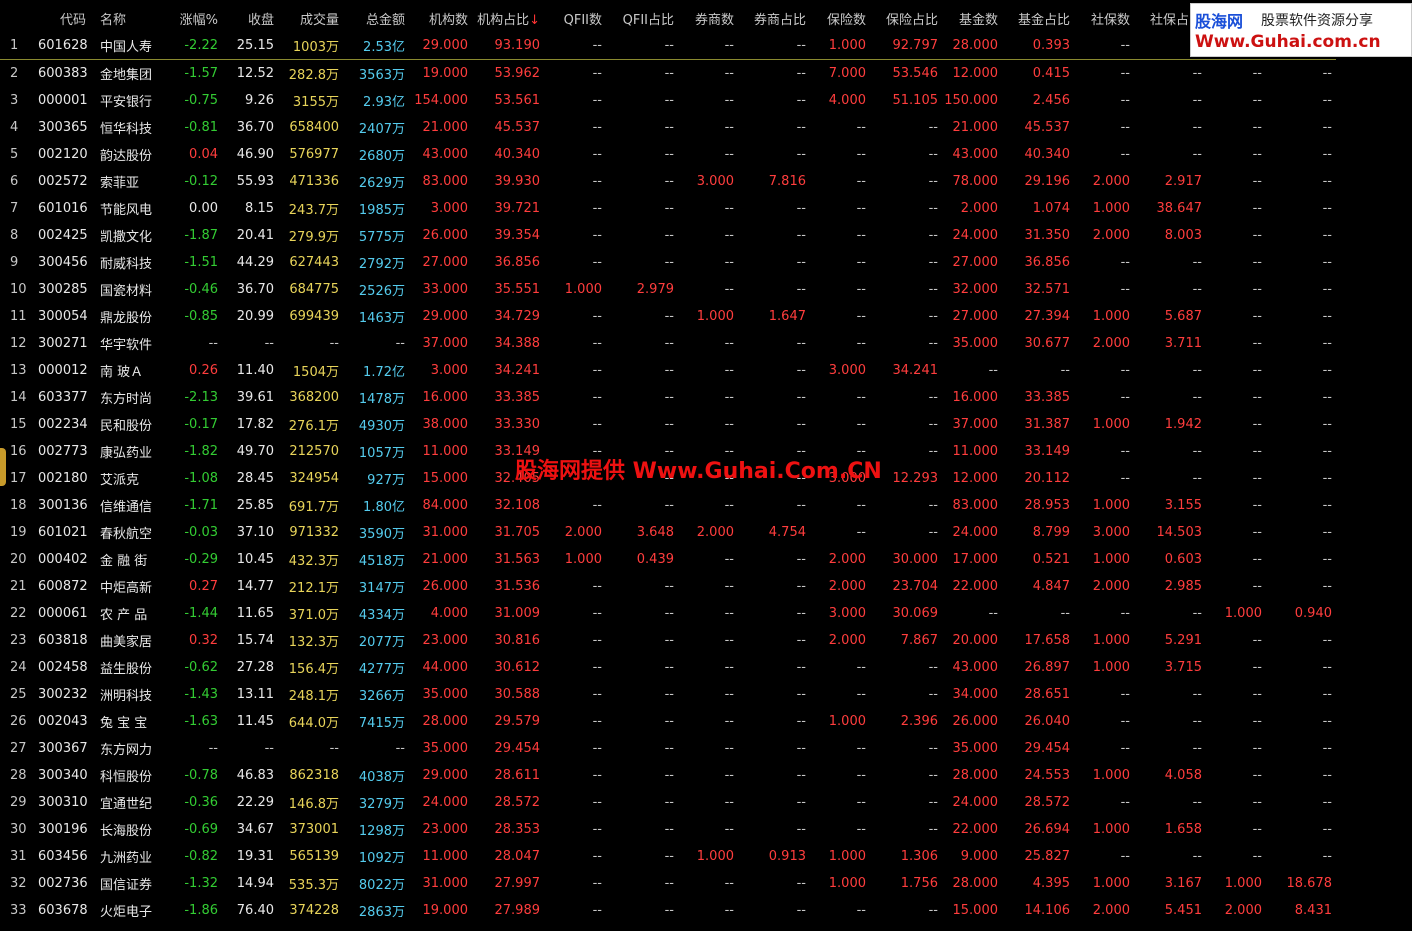 The image size is (1412, 931). Describe the element at coordinates (126, 102) in the screenshot. I see `cell-name: 平安银行` at that location.